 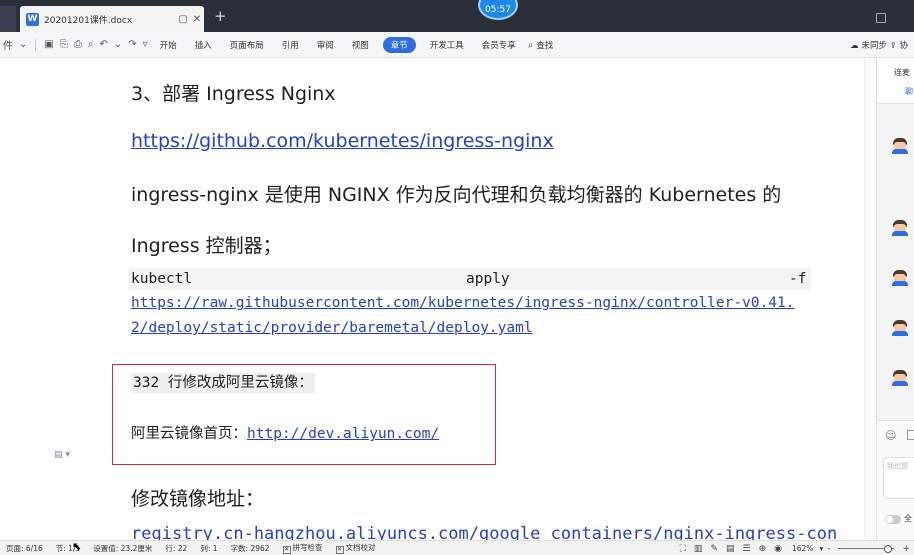 I want to click on row-indicator: 行: 22, so click(x=176, y=548).